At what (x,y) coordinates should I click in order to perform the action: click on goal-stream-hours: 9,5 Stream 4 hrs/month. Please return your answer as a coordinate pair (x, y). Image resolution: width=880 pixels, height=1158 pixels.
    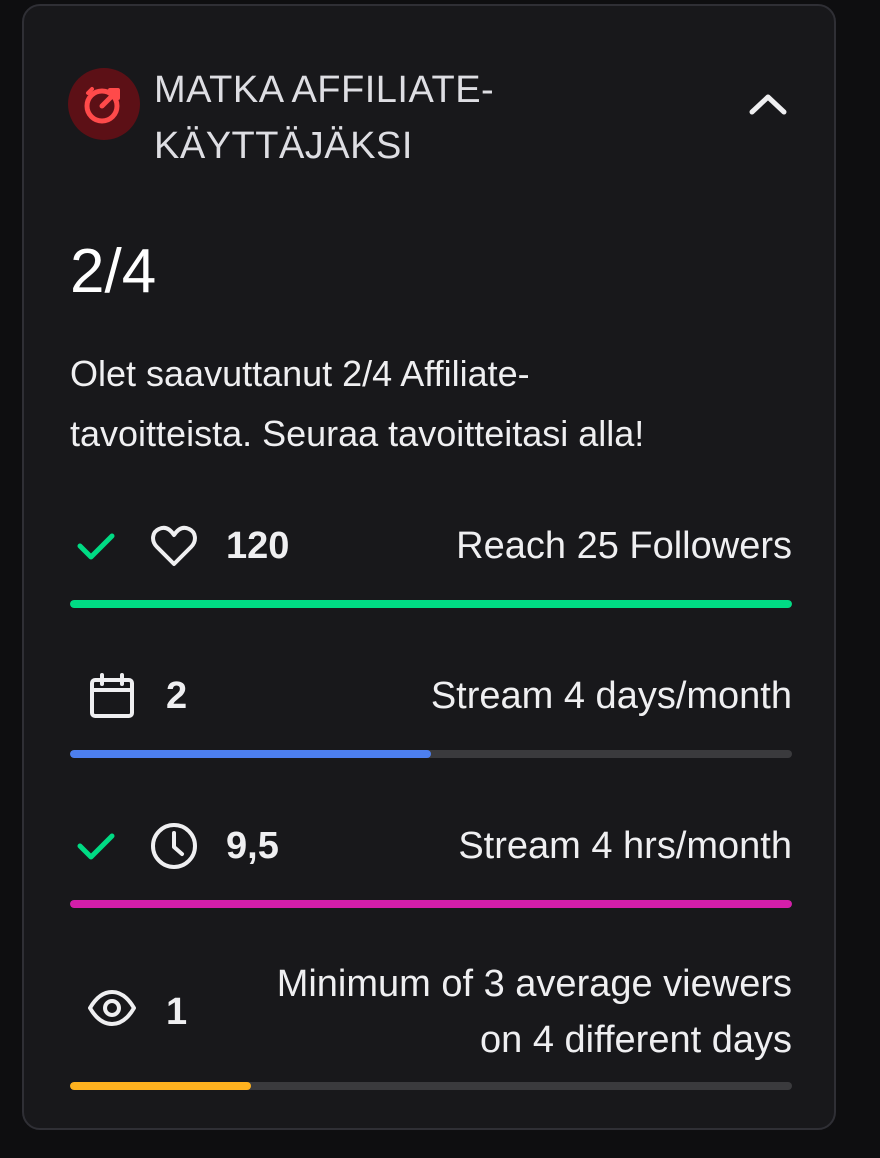
    Looking at the image, I should click on (431, 863).